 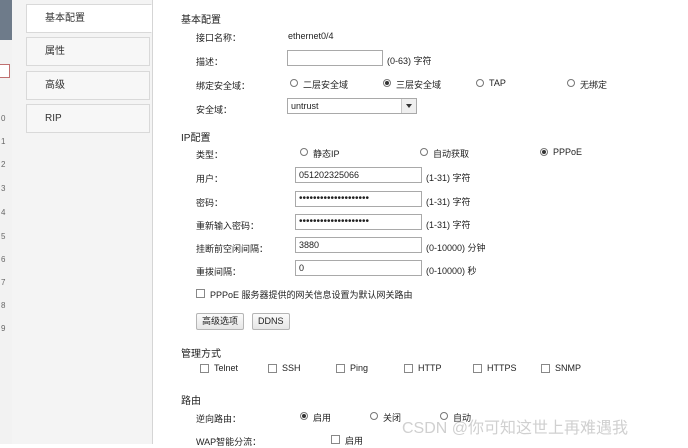 What do you see at coordinates (448, 178) in the screenshot?
I see `pppoe-user-hint: (1-31) 字符` at bounding box center [448, 178].